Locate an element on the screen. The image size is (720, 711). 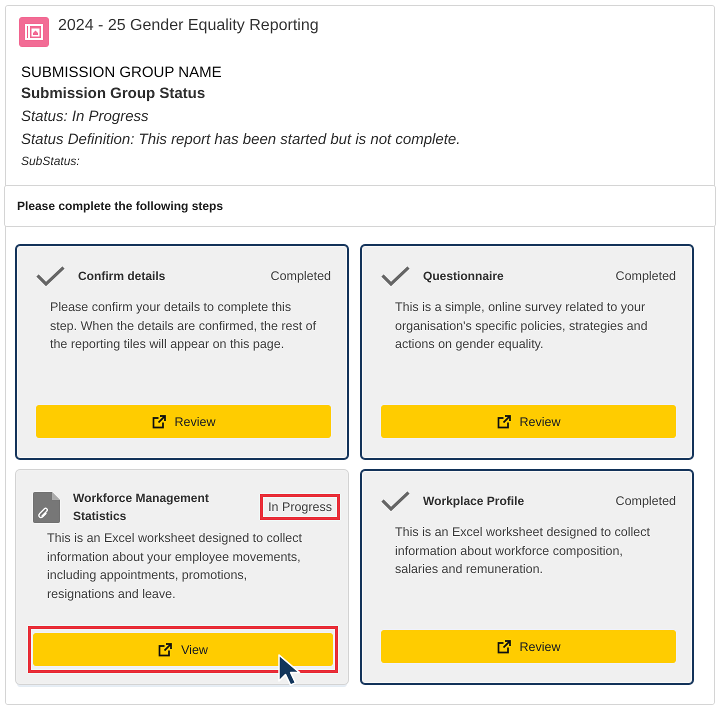
tile-title: Confirm details is located at coordinates (122, 276).